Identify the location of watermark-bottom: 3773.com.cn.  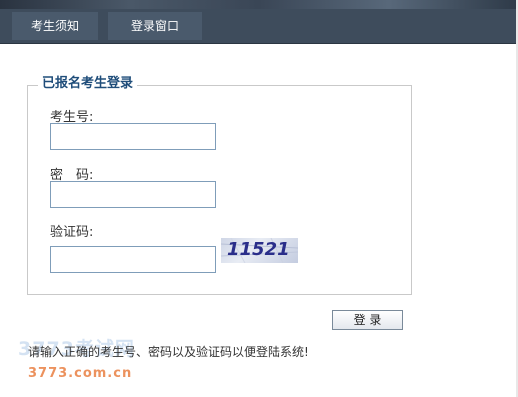
(80, 373).